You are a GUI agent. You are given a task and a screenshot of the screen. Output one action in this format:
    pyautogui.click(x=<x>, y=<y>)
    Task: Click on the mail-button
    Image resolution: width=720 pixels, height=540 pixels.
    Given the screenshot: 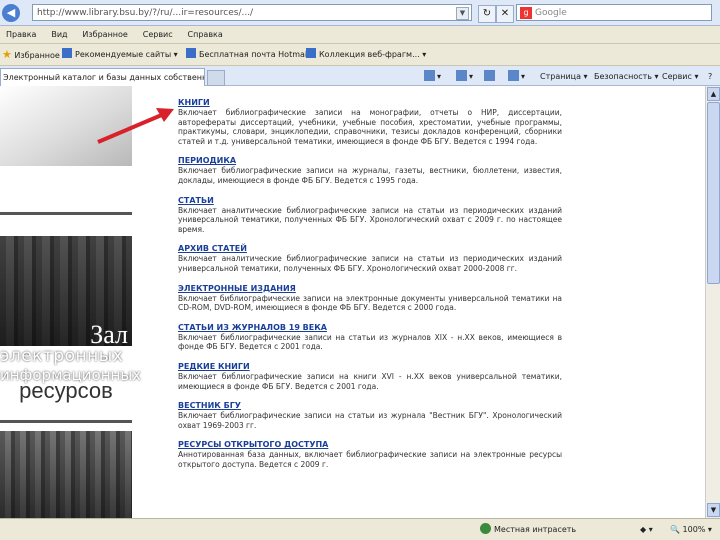 What is the action you would take?
    pyautogui.click(x=490, y=77)
    